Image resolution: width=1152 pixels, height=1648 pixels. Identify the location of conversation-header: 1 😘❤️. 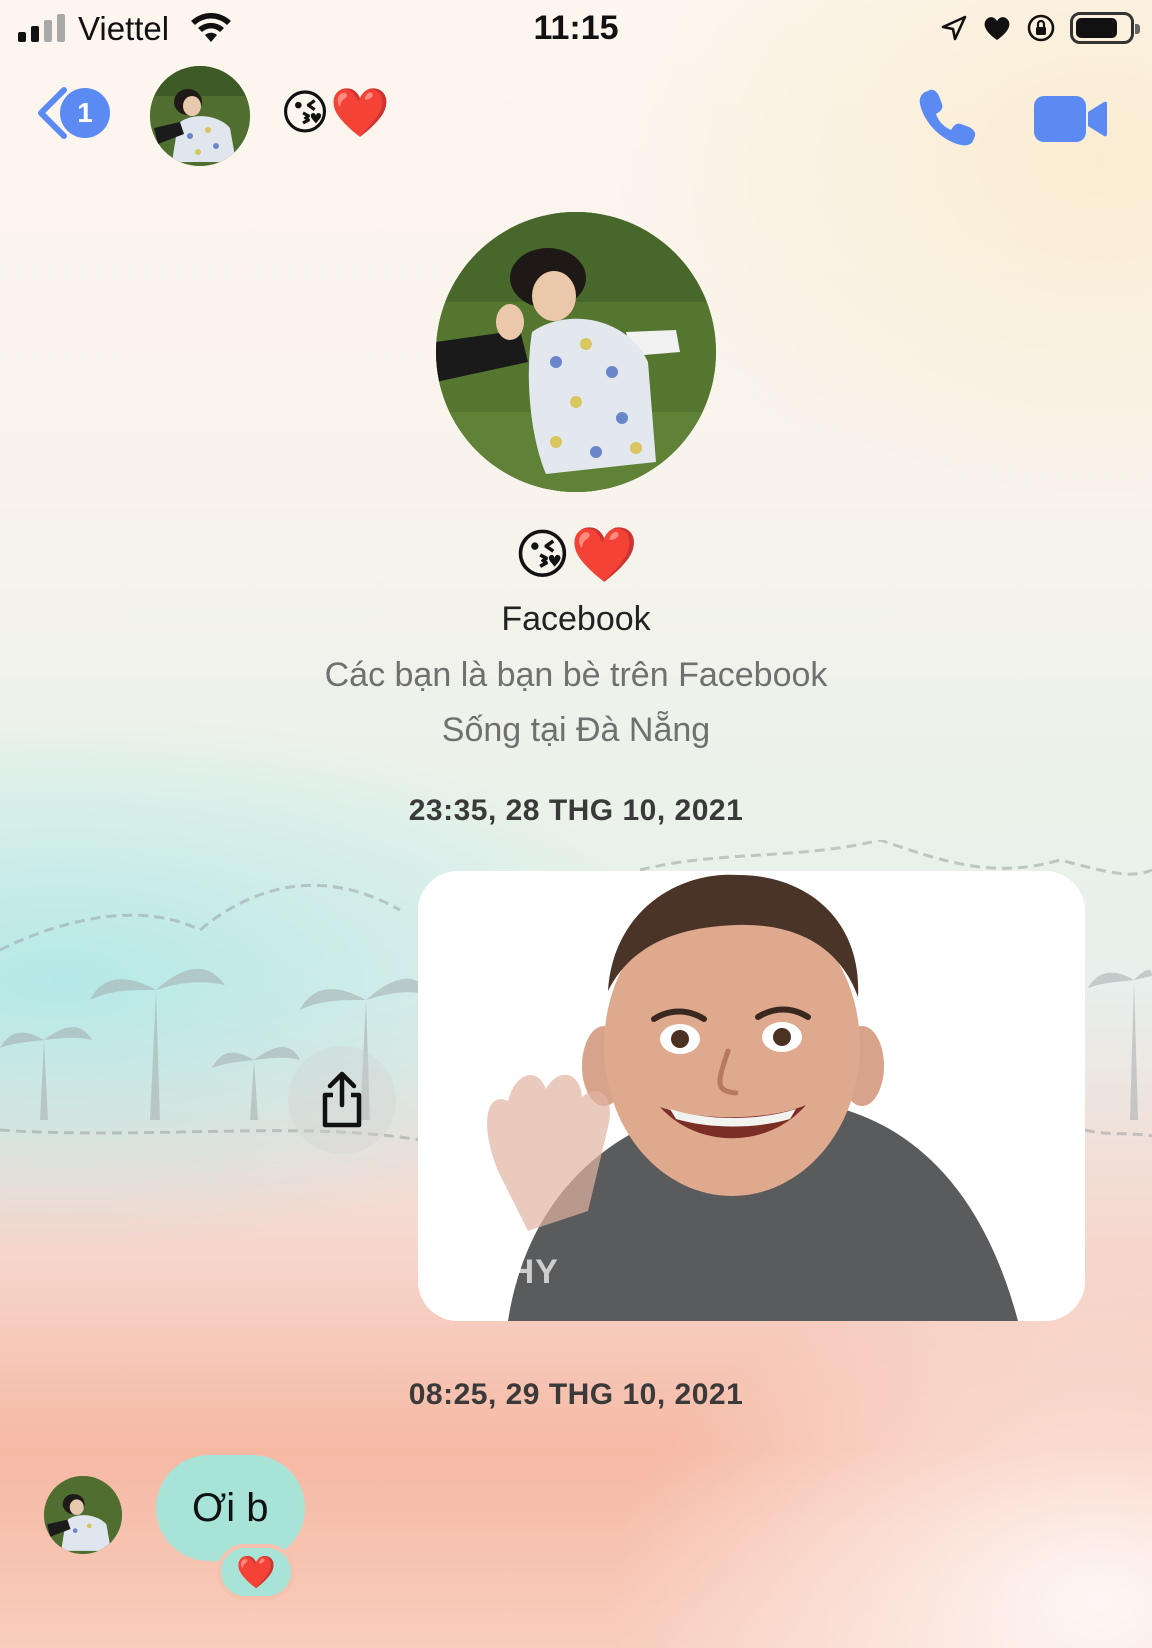
(576, 115).